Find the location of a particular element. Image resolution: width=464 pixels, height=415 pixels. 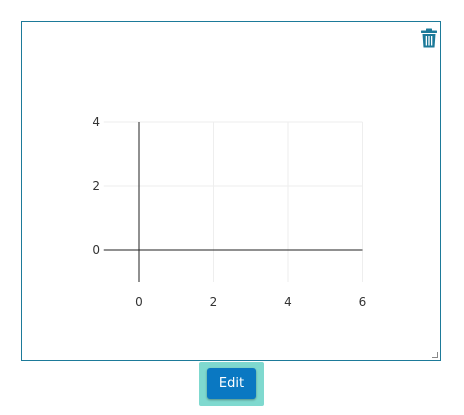

x-tick-label: 4 is located at coordinates (288, 302).